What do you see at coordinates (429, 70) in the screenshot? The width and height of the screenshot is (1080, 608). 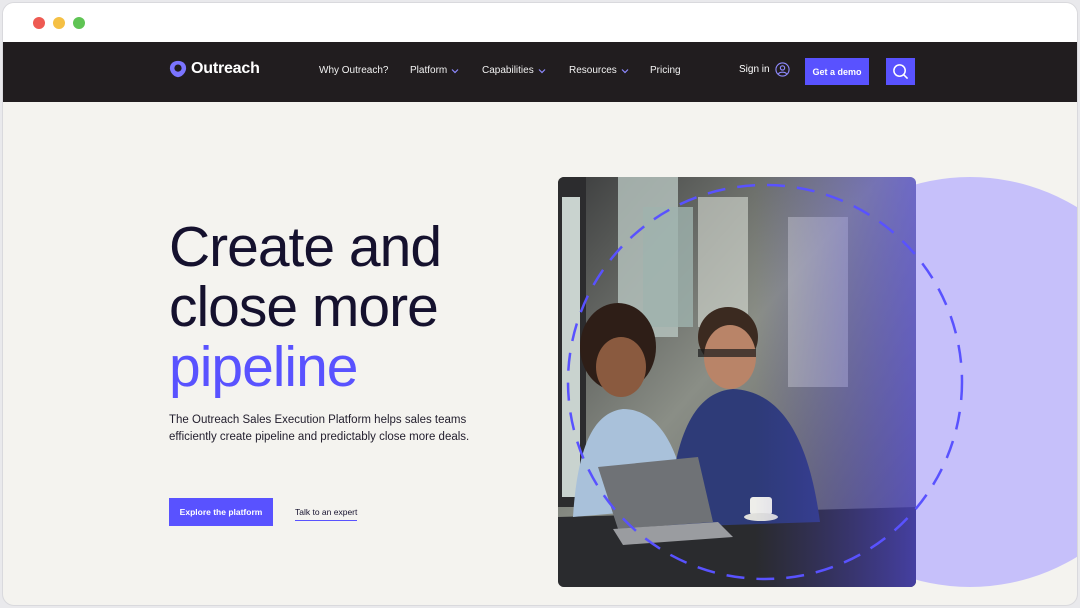 I see `nav-item-label: Platform` at bounding box center [429, 70].